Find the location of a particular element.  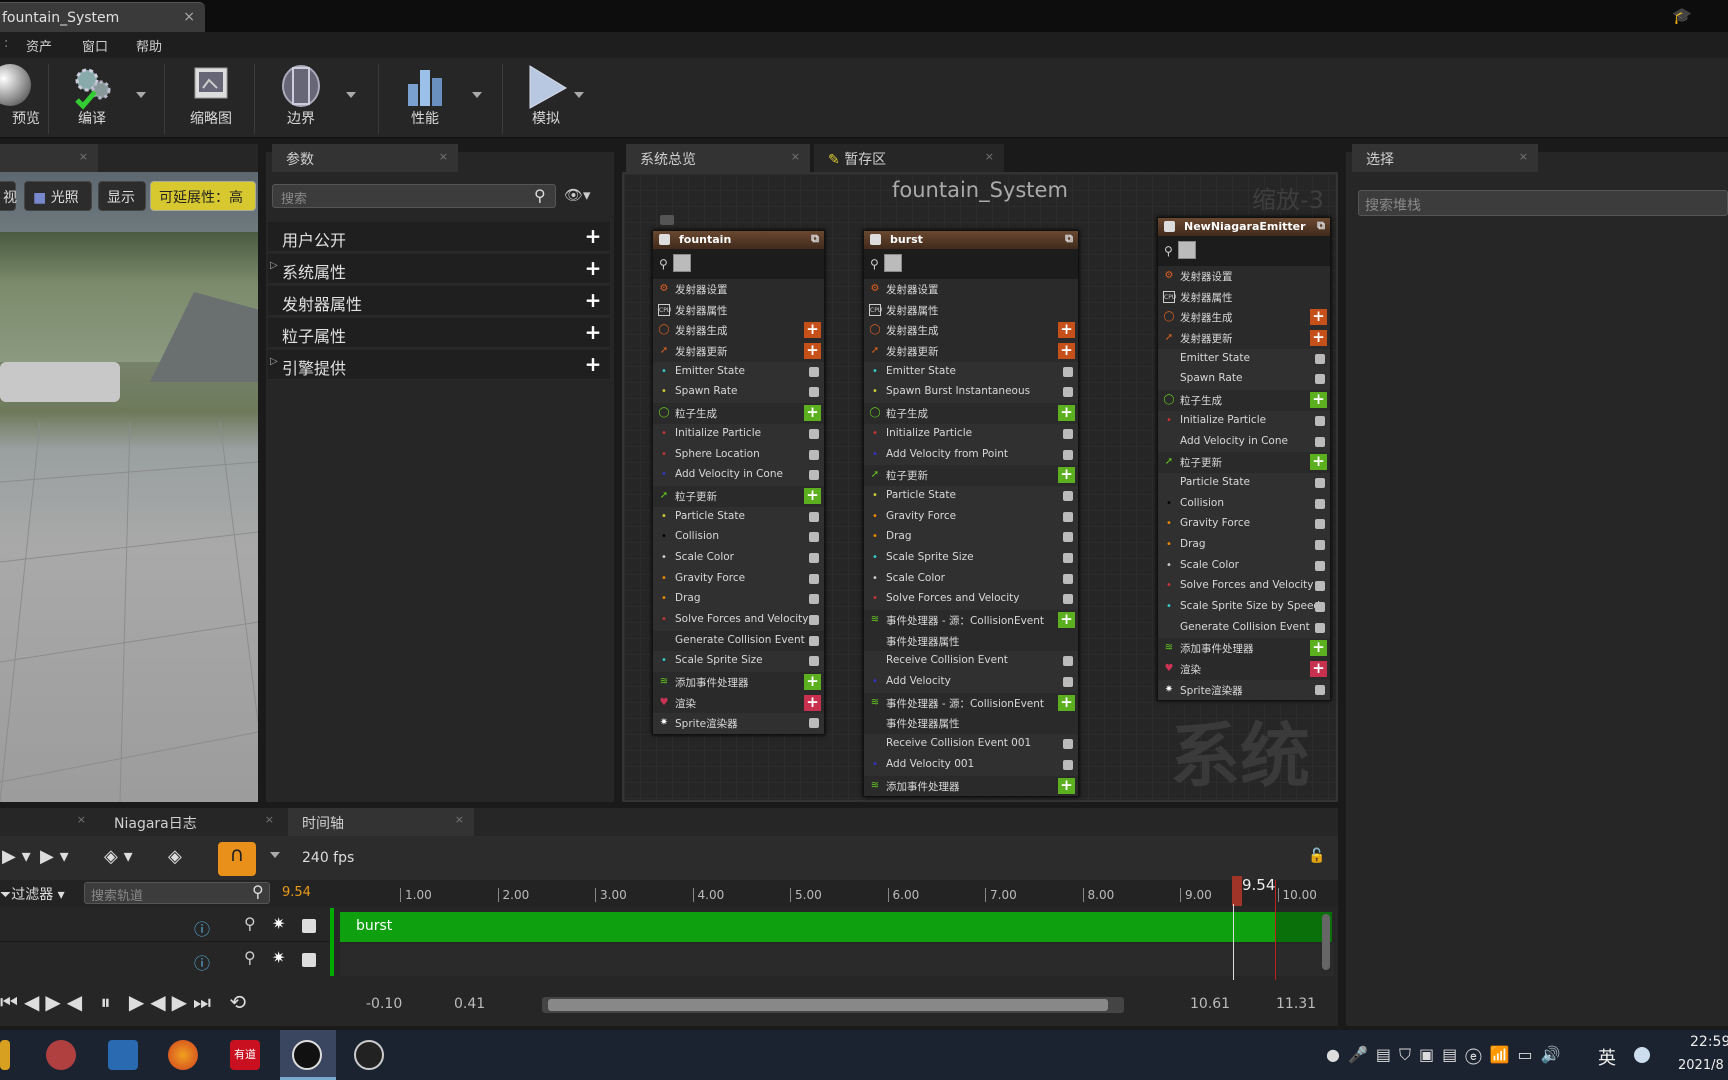

param-row-particle: 粒子属性 + is located at coordinates (439, 333).